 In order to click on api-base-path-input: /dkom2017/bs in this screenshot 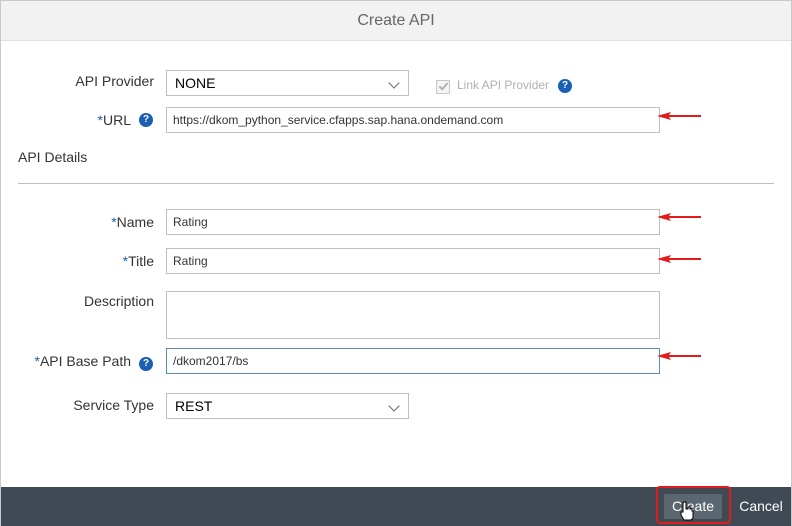, I will do `click(413, 361)`.